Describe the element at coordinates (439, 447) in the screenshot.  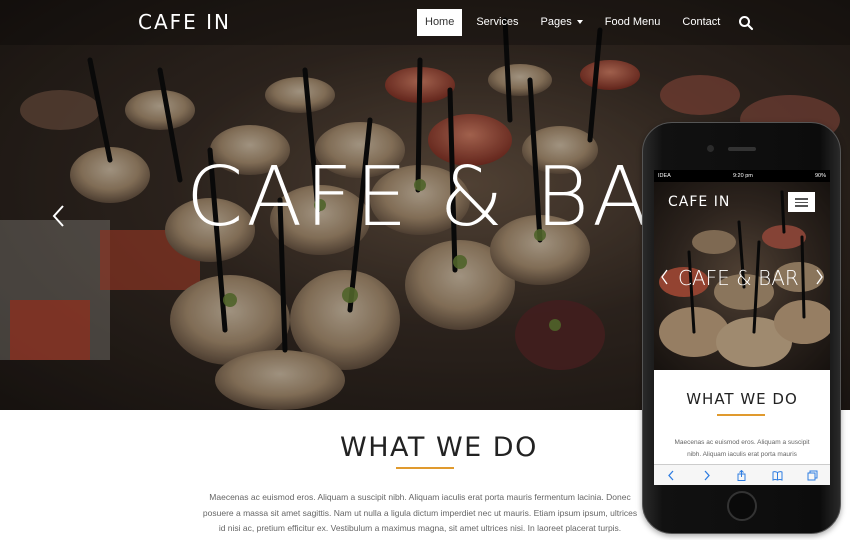
I see `section-title: WHAT WE DO` at that location.